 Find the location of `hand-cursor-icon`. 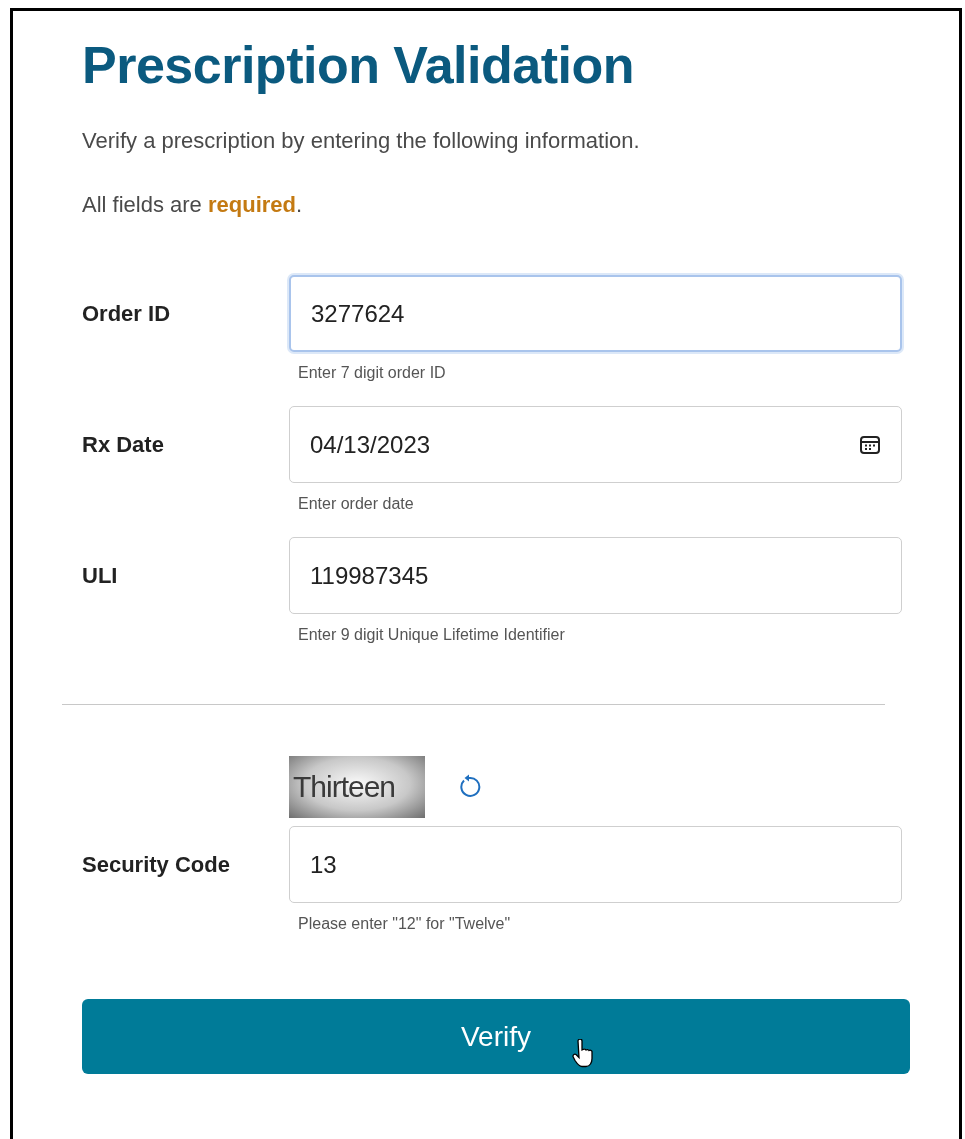

hand-cursor-icon is located at coordinates (583, 1054).